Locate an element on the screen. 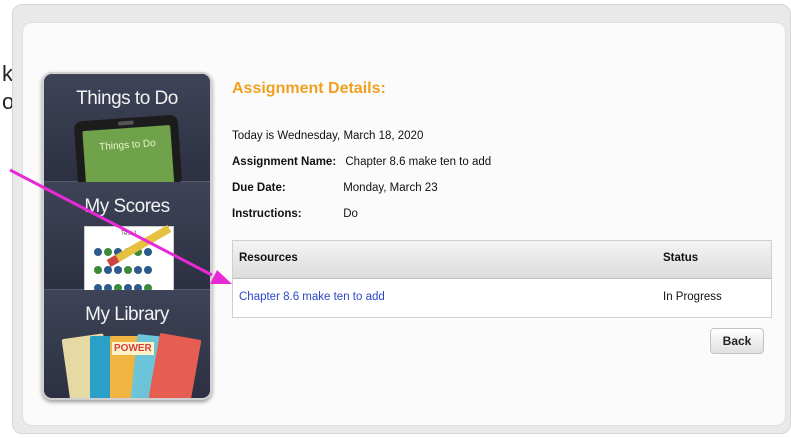  page-title: Assignment Details: is located at coordinates (309, 88).